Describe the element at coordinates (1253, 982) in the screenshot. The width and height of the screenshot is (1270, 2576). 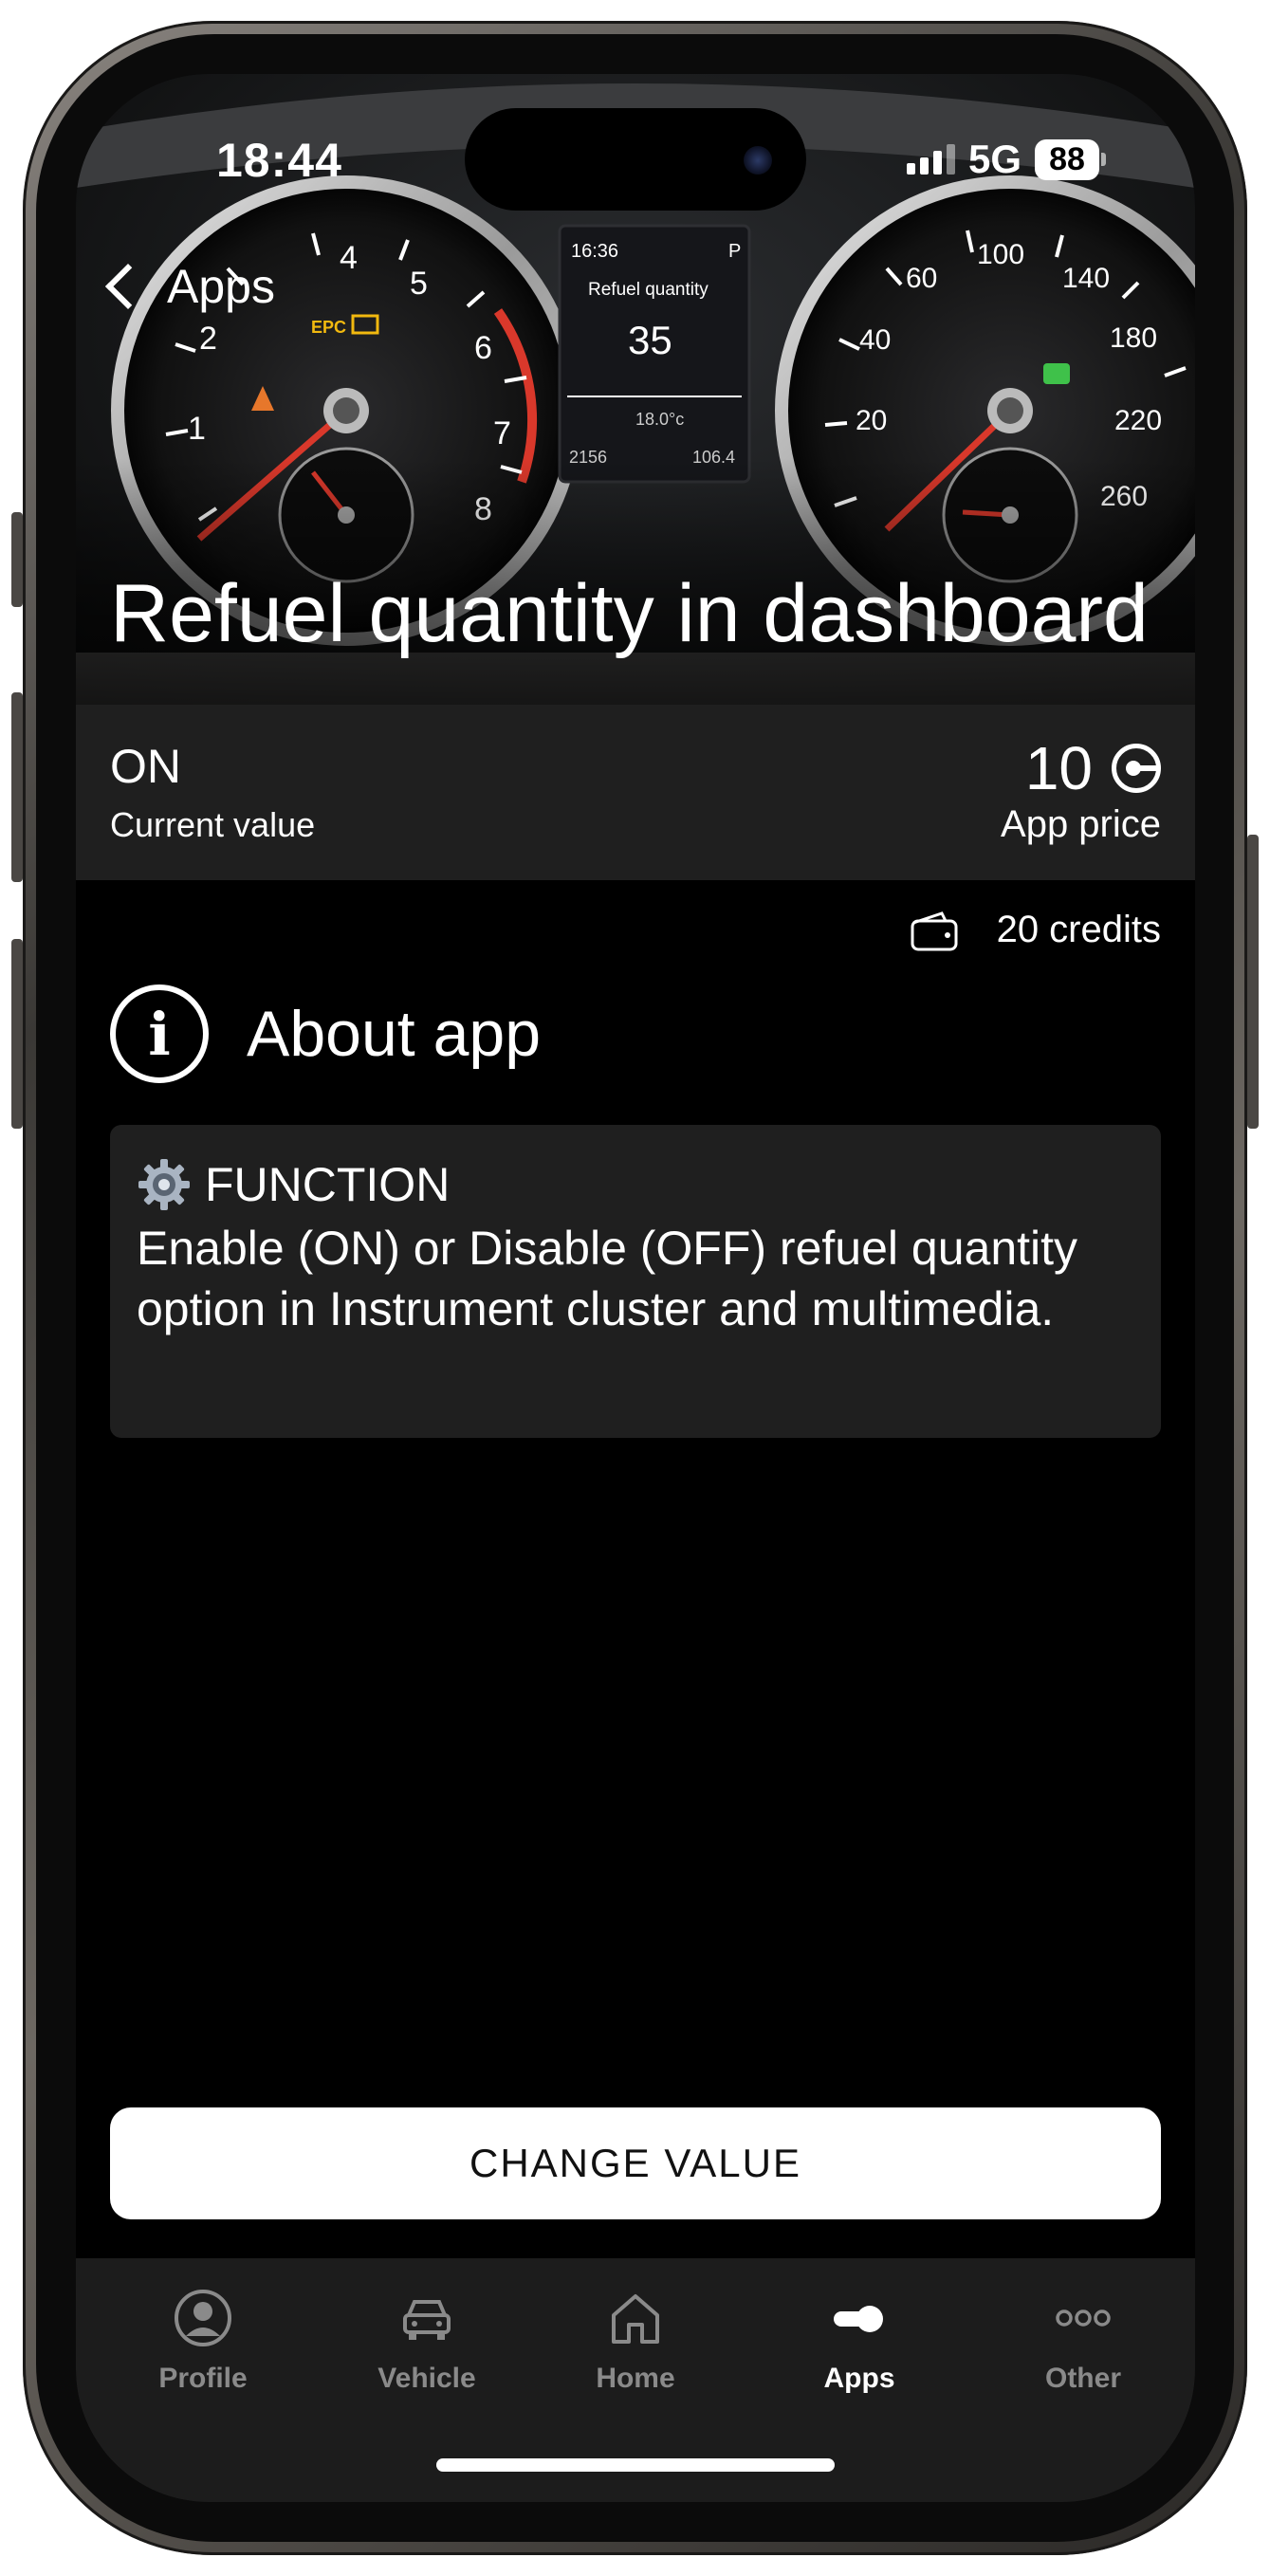
I see `power-button` at that location.